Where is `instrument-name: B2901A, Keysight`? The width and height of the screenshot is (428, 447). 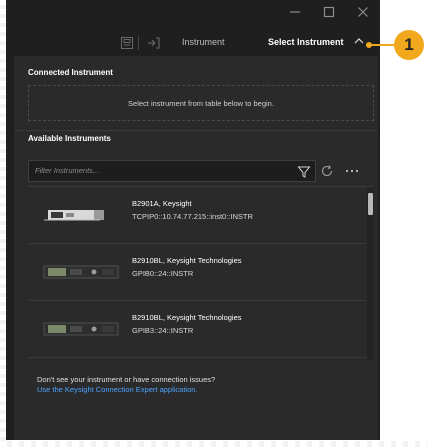 instrument-name: B2901A, Keysight is located at coordinates (162, 203).